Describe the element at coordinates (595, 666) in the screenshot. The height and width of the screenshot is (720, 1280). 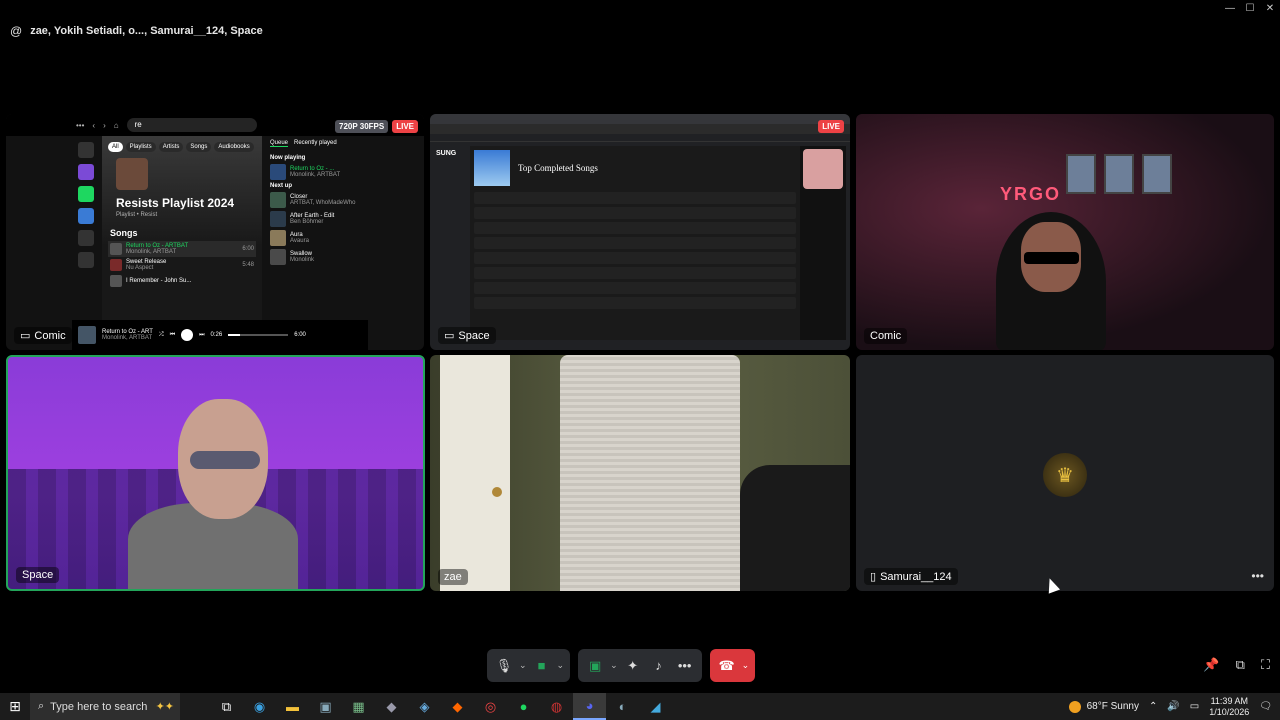
I see `screenshare-icon: ▣` at that location.